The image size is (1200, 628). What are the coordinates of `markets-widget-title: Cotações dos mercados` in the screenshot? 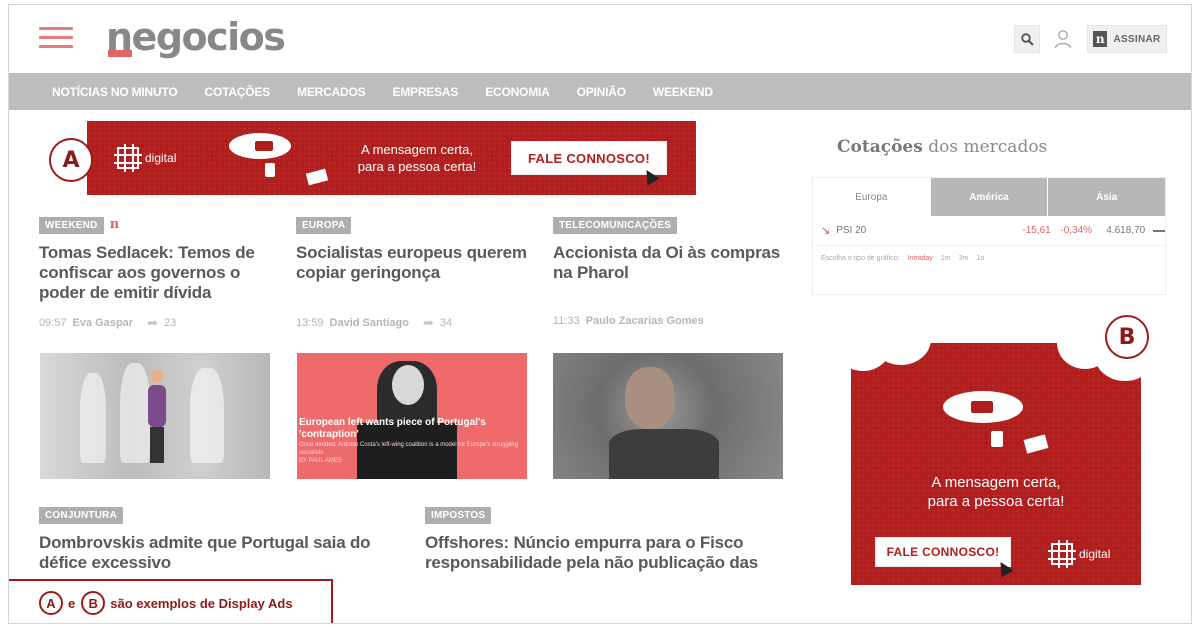 It's located at (942, 147).